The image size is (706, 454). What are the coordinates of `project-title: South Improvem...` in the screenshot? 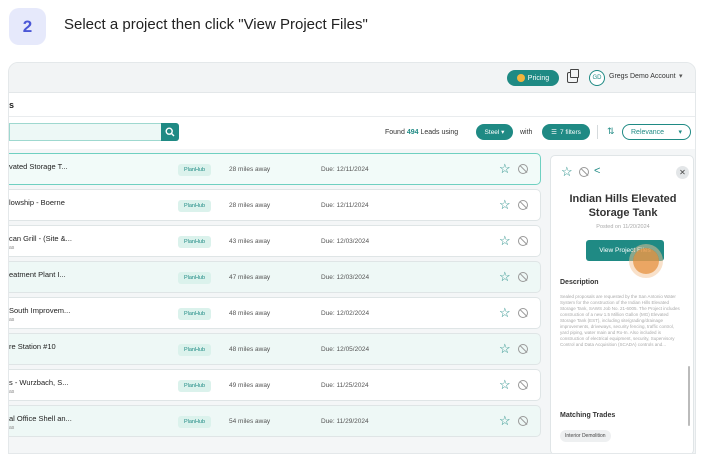 It's located at (40, 310).